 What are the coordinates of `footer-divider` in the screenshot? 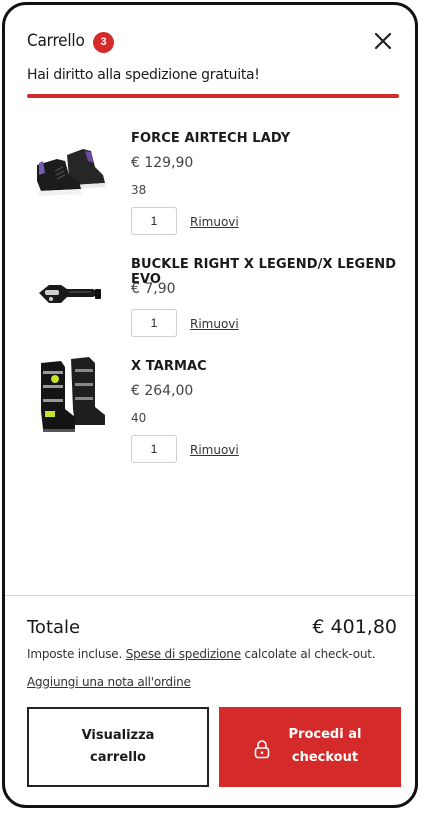 It's located at (210, 595).